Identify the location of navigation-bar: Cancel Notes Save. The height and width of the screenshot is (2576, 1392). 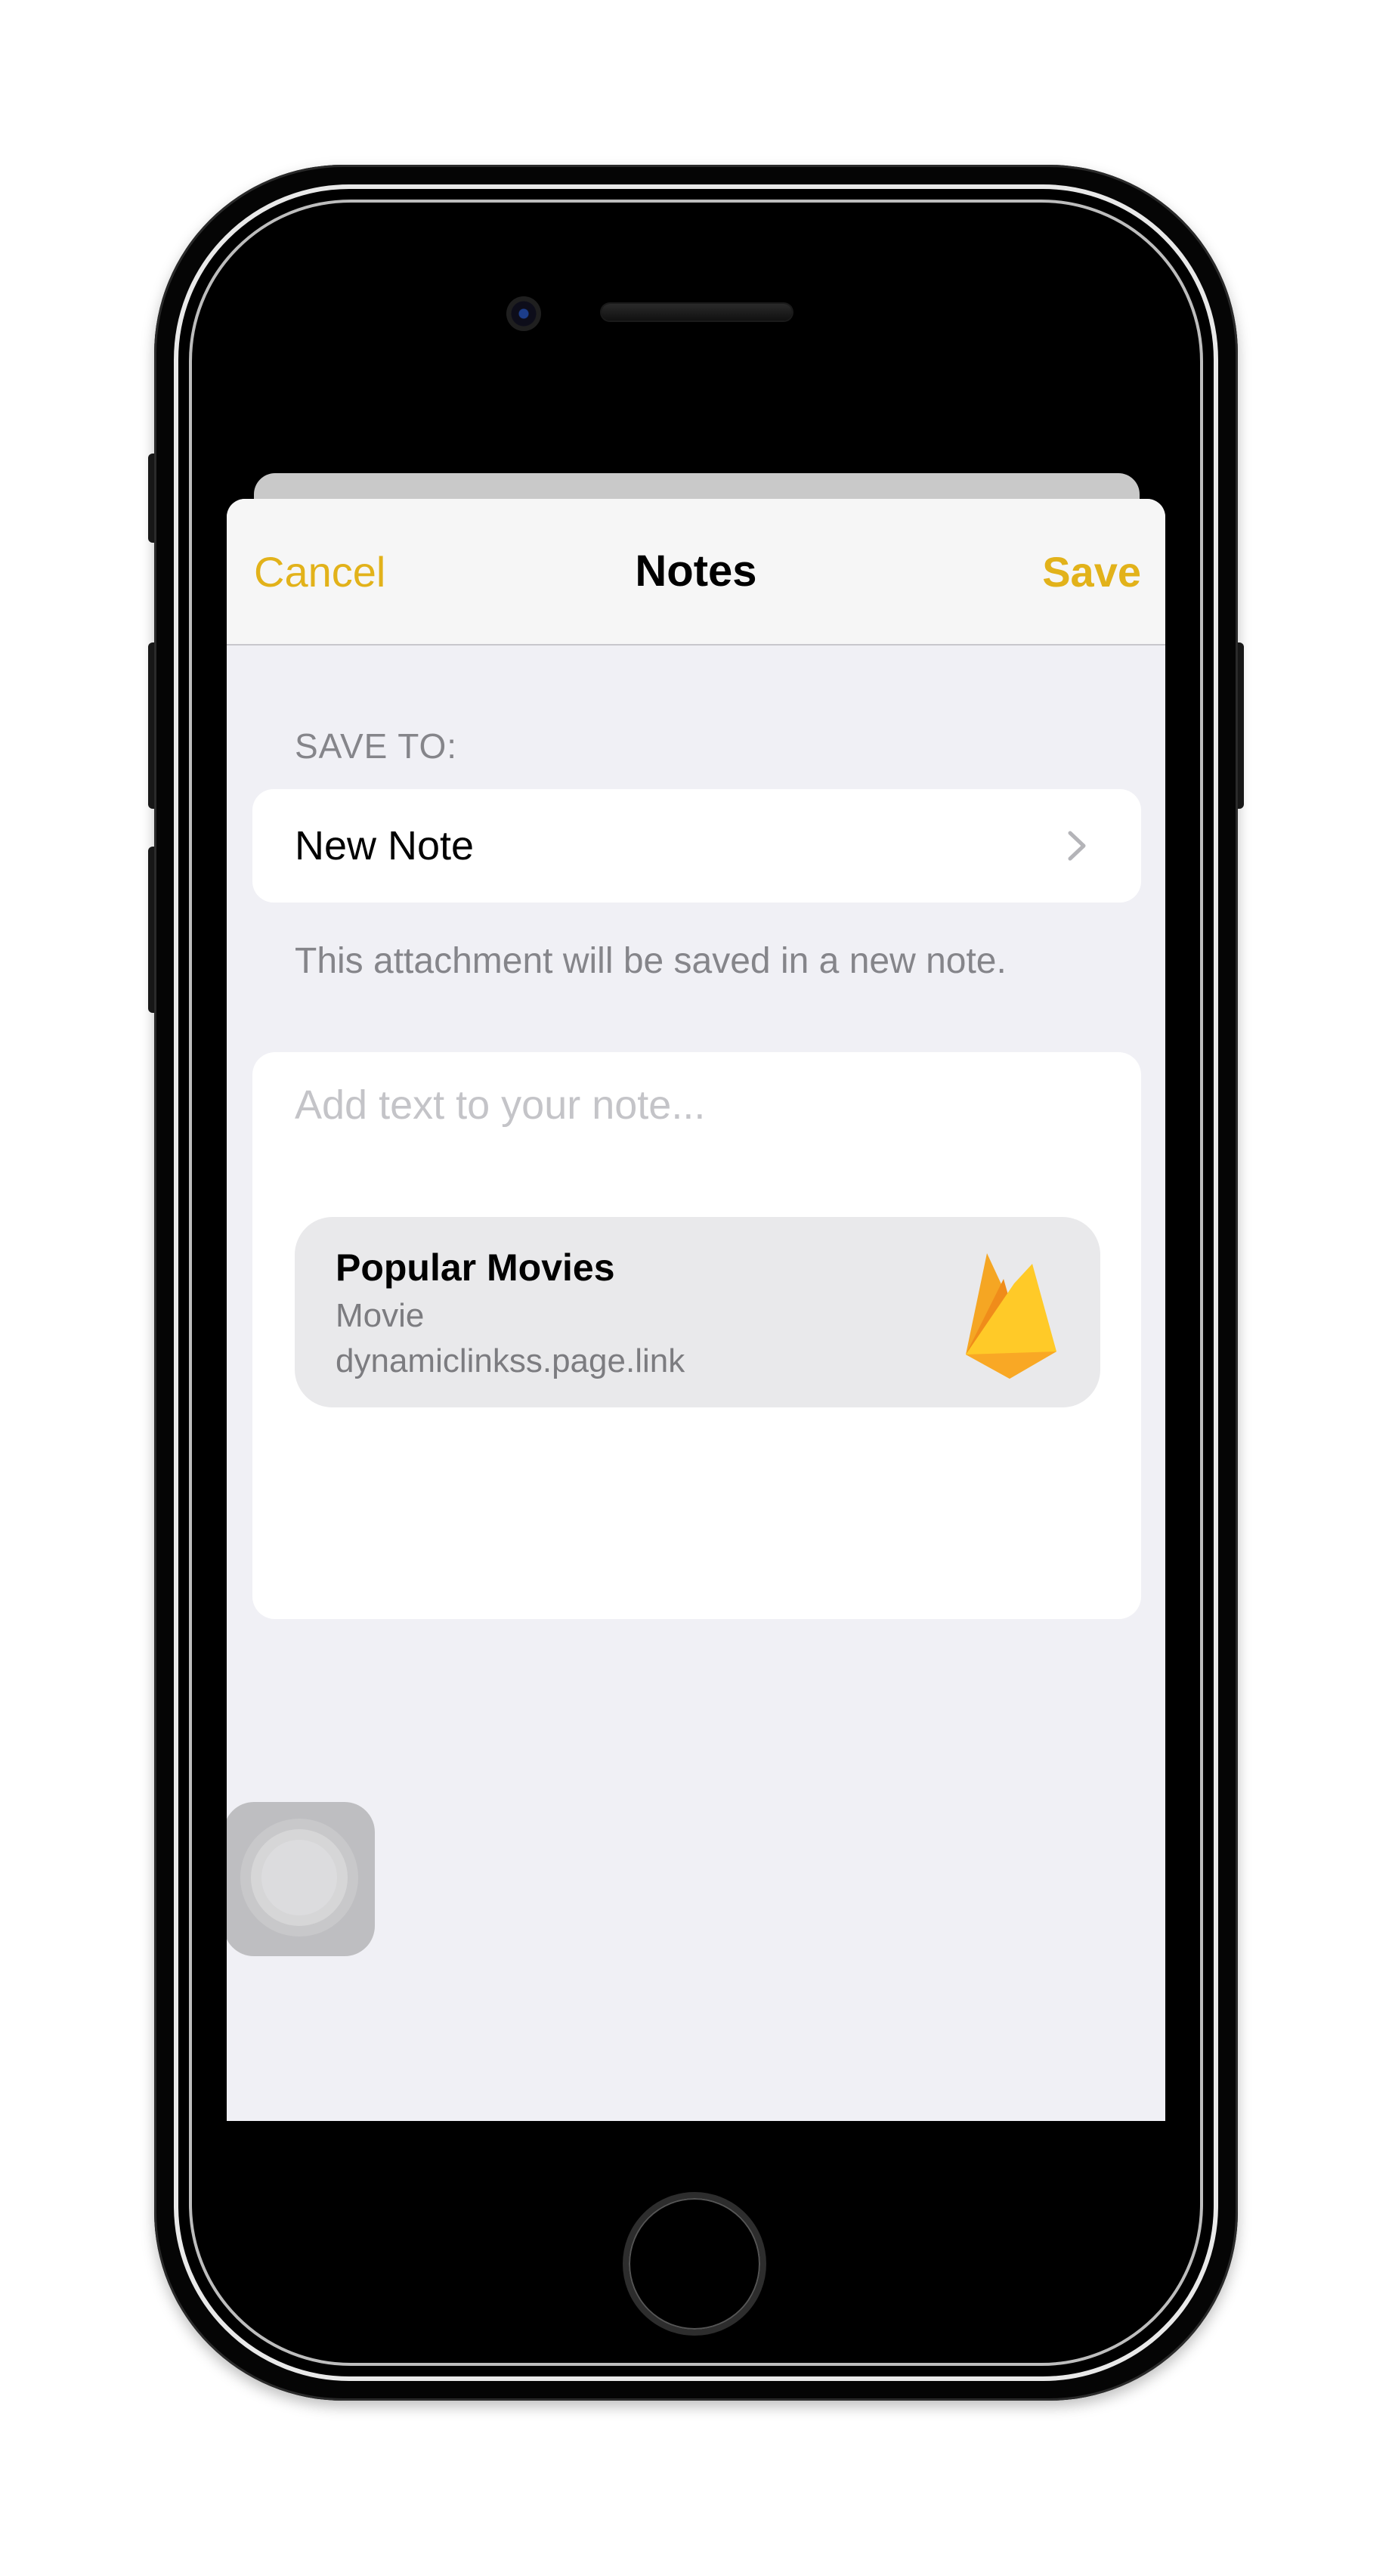
(696, 572).